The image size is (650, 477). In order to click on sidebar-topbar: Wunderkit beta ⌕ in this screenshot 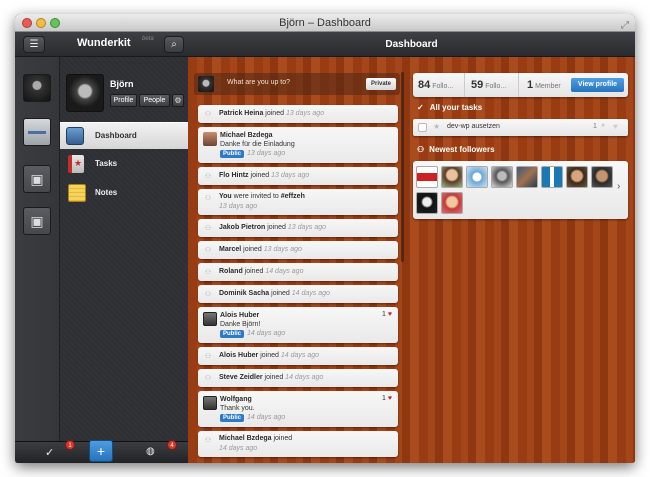, I will do `click(124, 44)`.